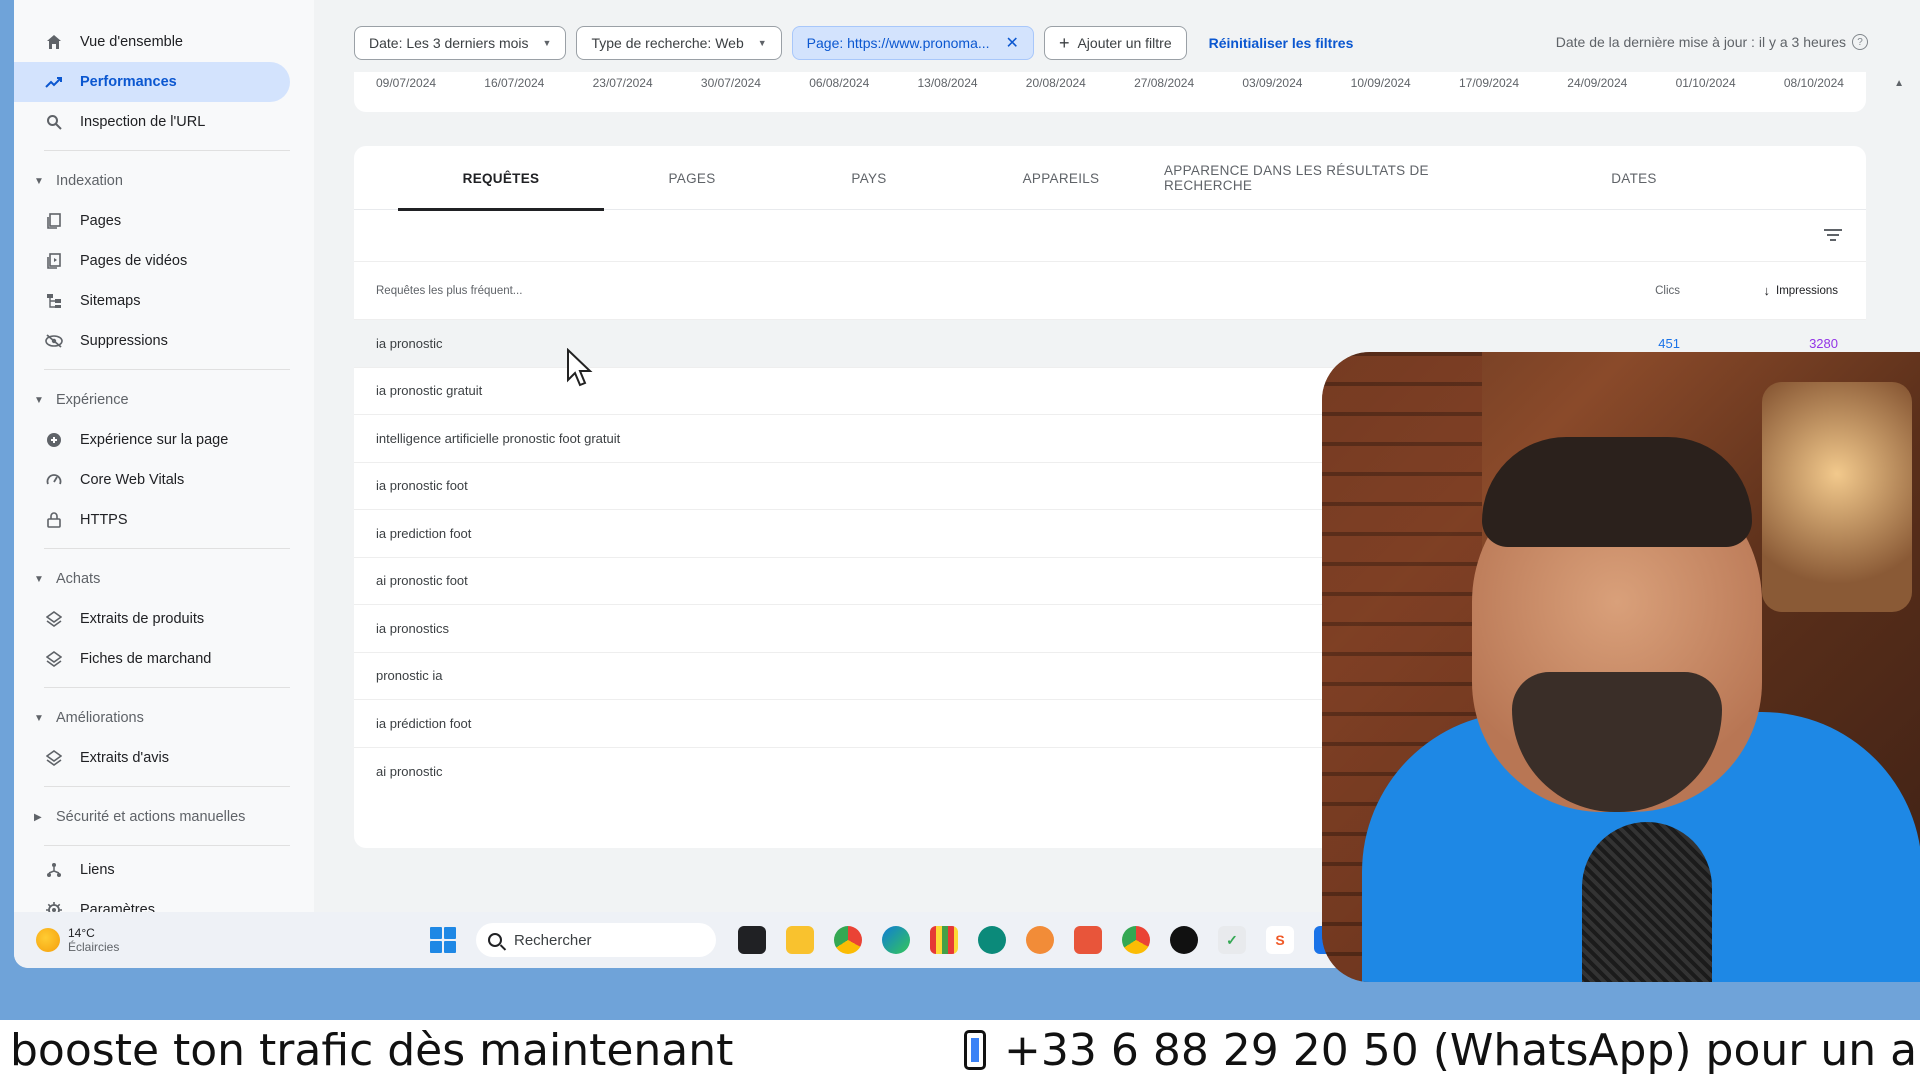 The image size is (1920, 1080). Describe the element at coordinates (1617, 492) in the screenshot. I see `presenter-hair` at that location.